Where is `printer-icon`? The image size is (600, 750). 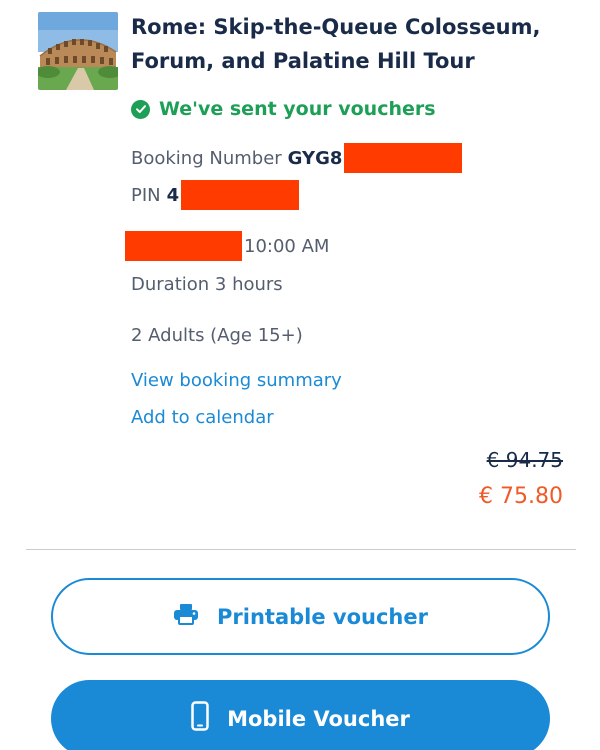
printer-icon is located at coordinates (186, 616).